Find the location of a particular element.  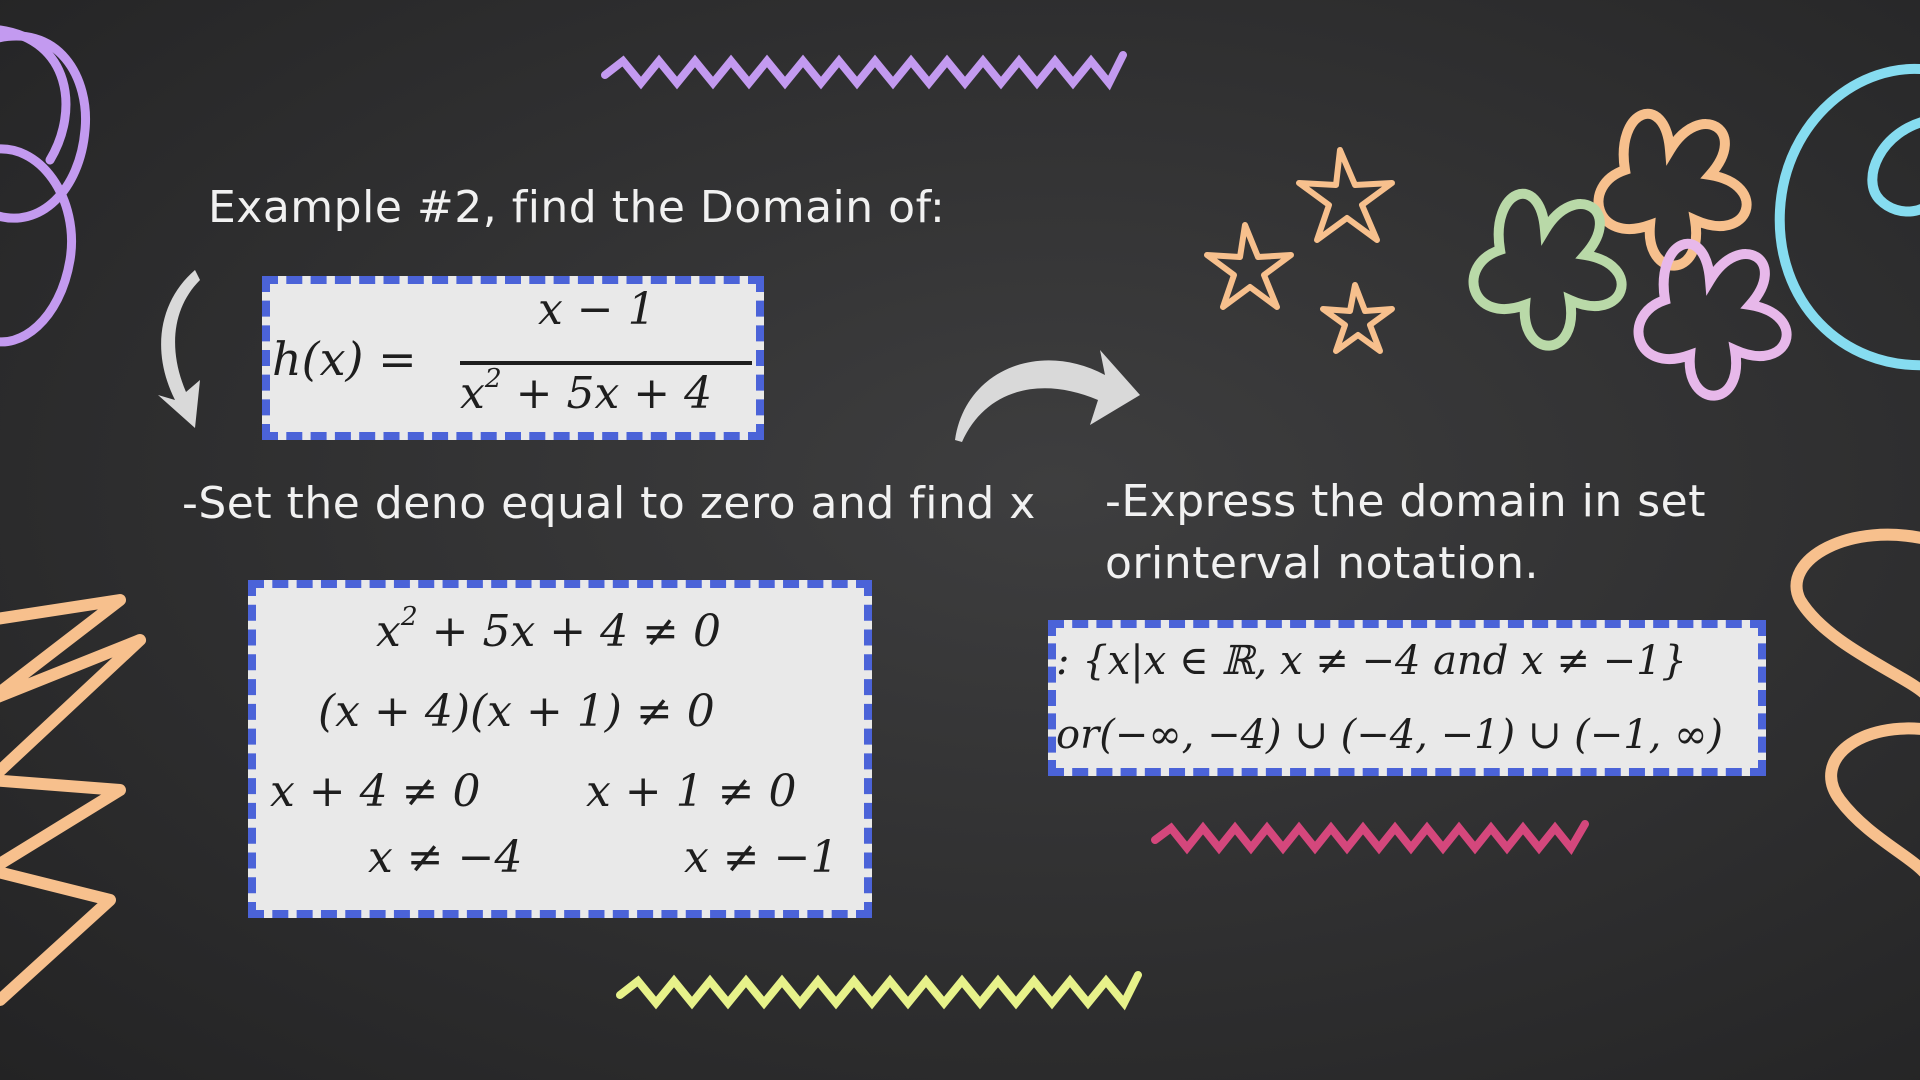

curved-arrow-right-icon is located at coordinates (1047, 396).